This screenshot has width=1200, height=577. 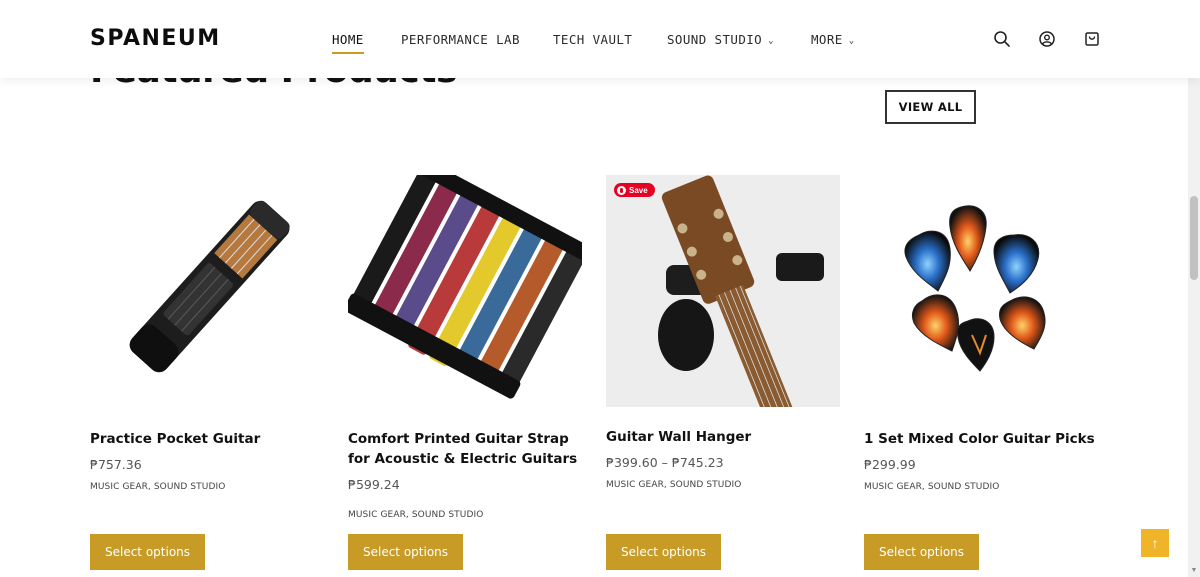 I want to click on product-image-guitar-wall-hanger: Save, so click(x=723, y=291).